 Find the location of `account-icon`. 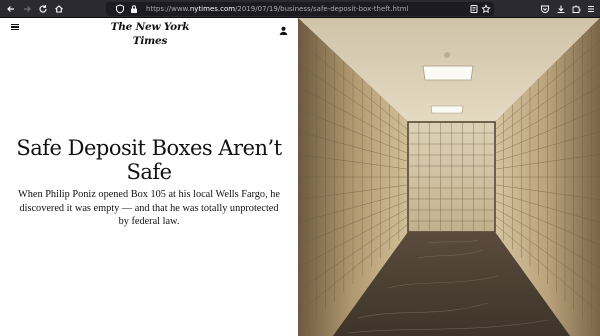

account-icon is located at coordinates (283, 28).